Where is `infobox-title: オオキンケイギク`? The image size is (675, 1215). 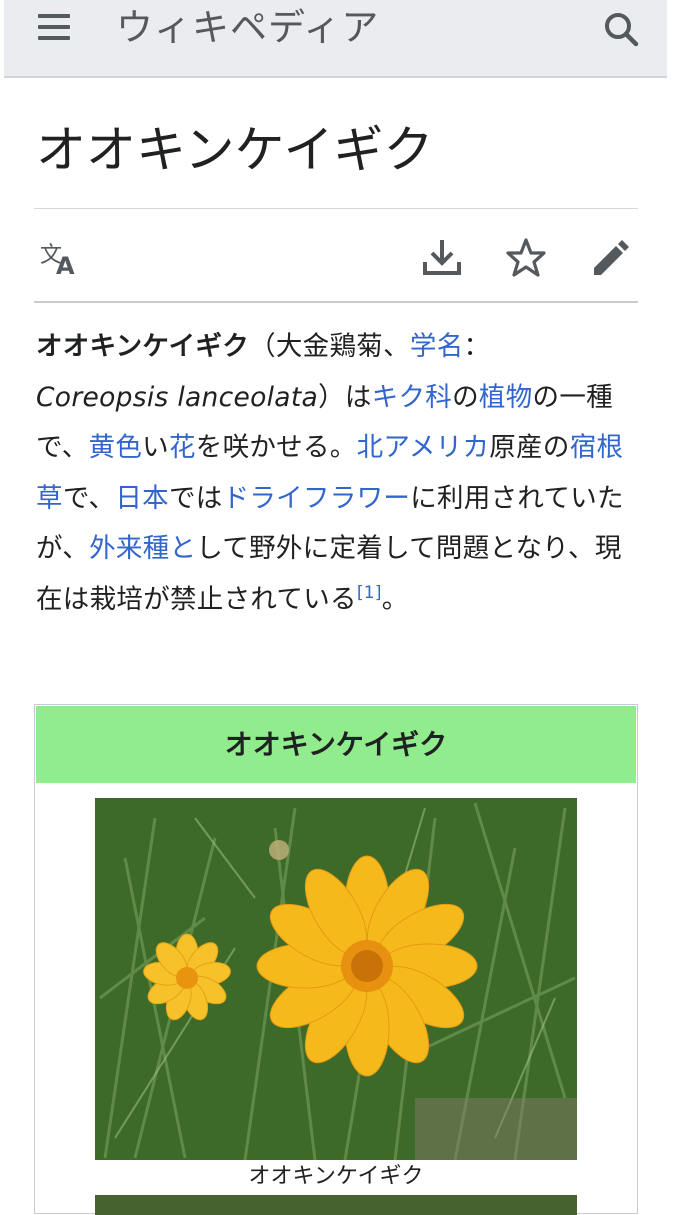
infobox-title: オオキンケイギク is located at coordinates (336, 744).